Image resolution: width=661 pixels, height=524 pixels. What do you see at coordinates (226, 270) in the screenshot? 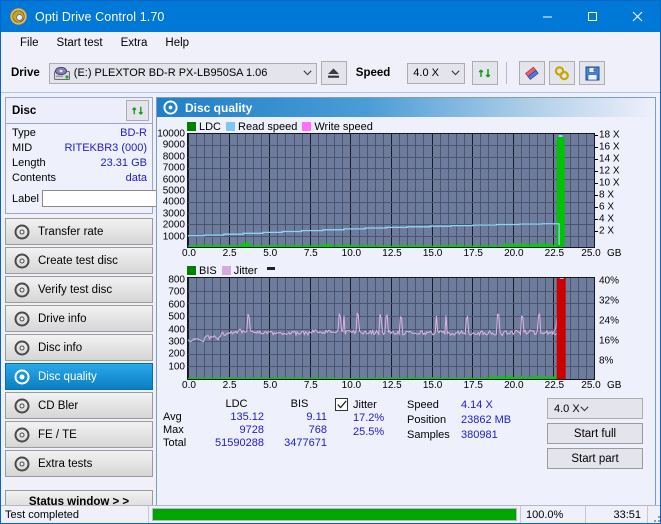
I see `legend-swatch-jitter` at bounding box center [226, 270].